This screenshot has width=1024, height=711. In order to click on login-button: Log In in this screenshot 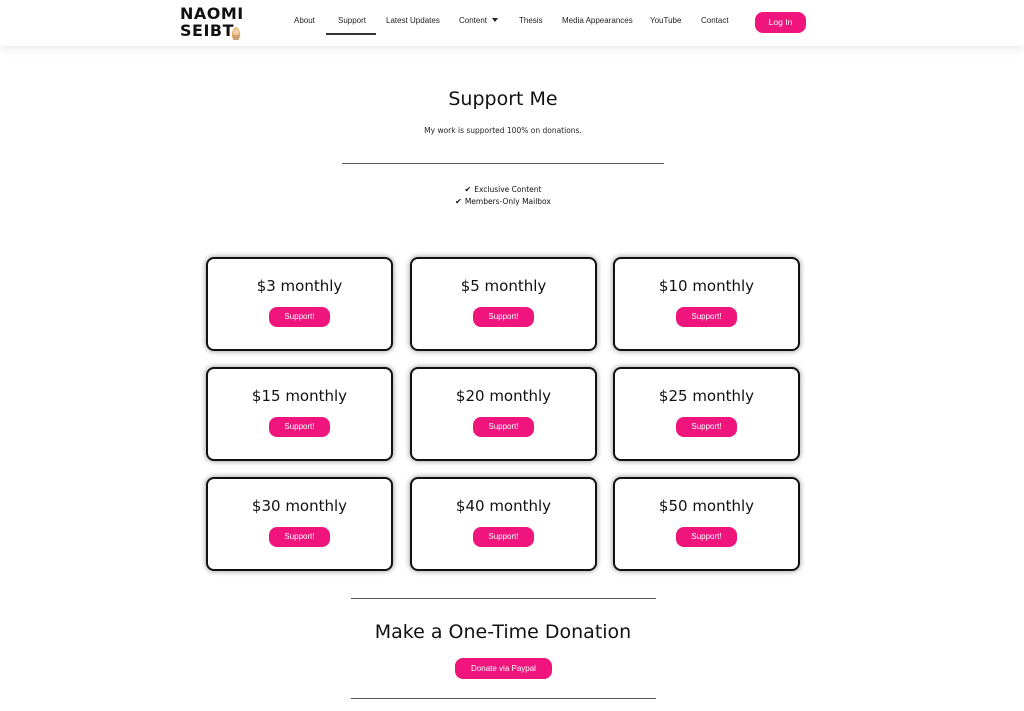, I will do `click(780, 22)`.